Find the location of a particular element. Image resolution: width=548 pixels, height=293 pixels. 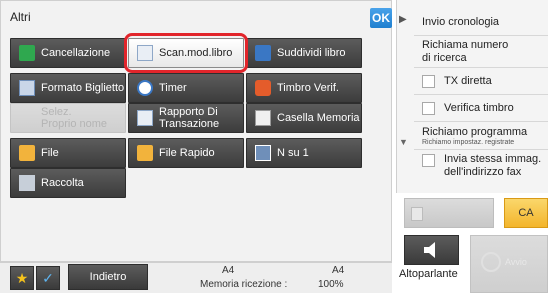

clock-icon is located at coordinates (145, 88).